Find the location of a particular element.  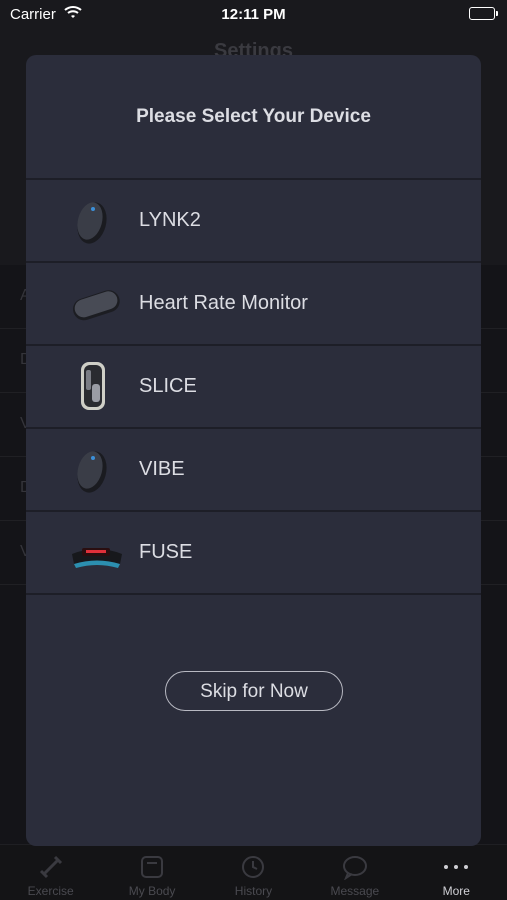

device-item-fuse: FUSE is located at coordinates (253, 553).